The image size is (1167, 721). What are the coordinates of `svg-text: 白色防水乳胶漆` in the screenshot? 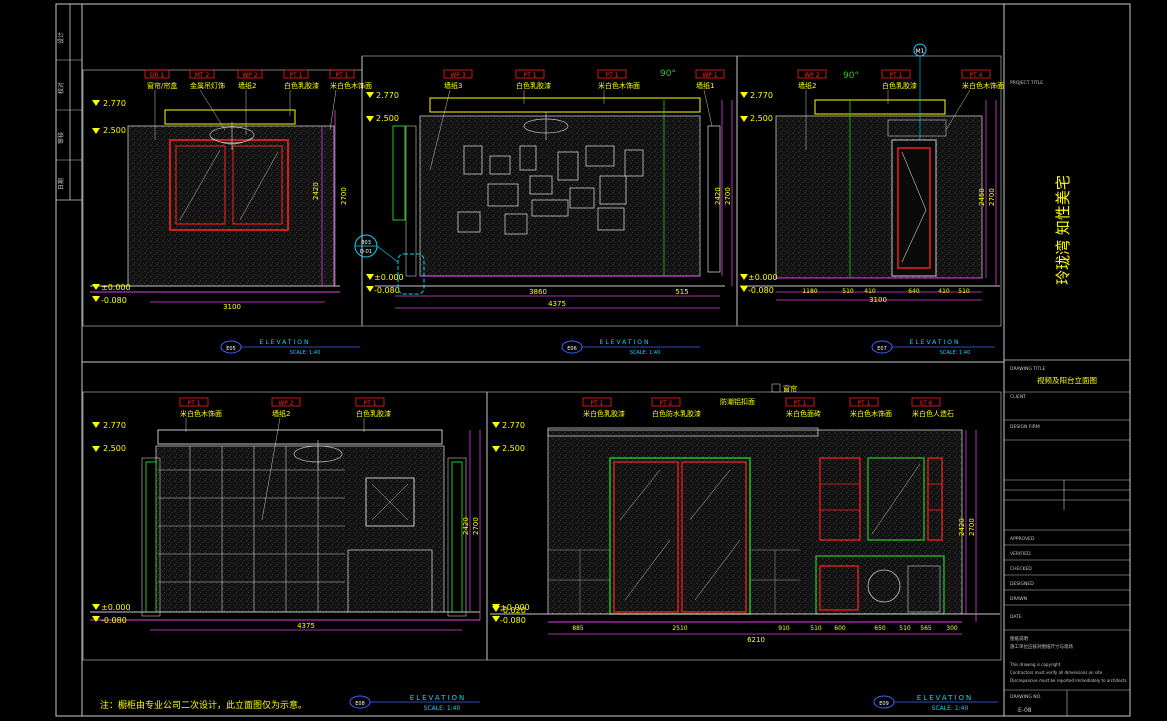 It's located at (676, 413).